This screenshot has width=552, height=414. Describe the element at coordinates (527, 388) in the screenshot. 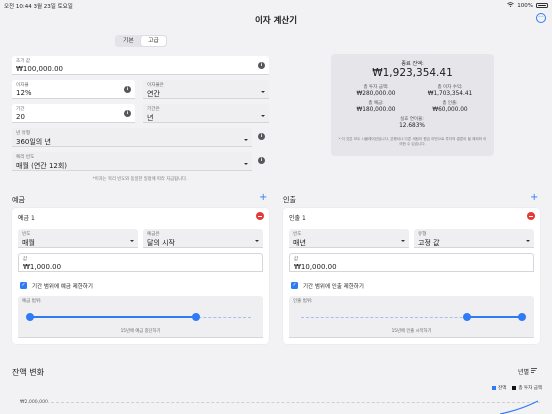

I see `legend-item: 총 투자 금액` at that location.